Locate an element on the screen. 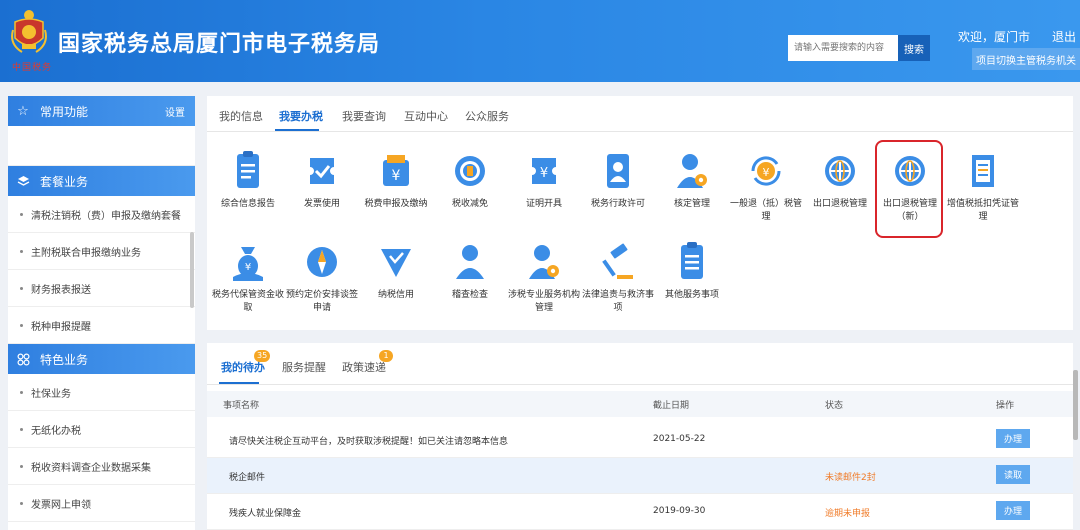 The image size is (1080, 530). func-label: 一般退（抵）税管理 is located at coordinates (765, 210).